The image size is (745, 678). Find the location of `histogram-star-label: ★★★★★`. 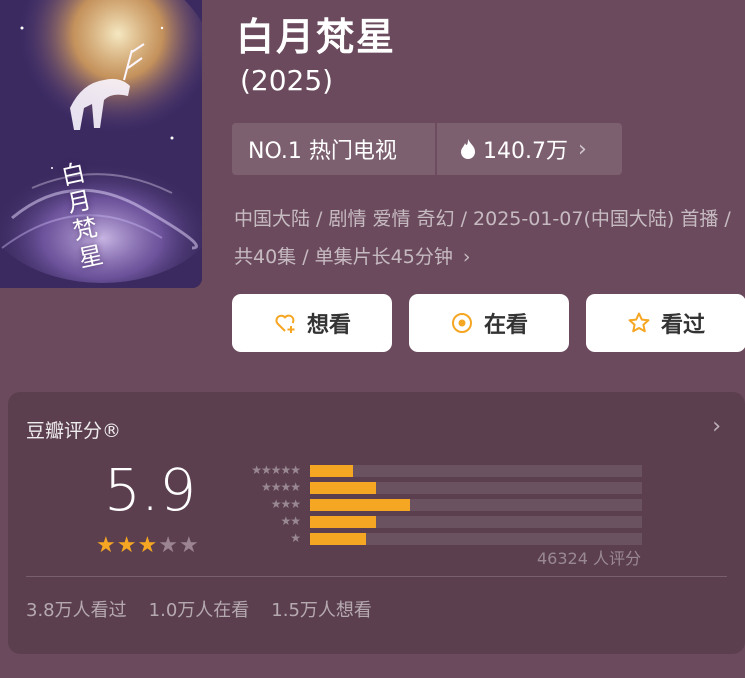

histogram-star-label: ★★★★★ is located at coordinates (276, 470).